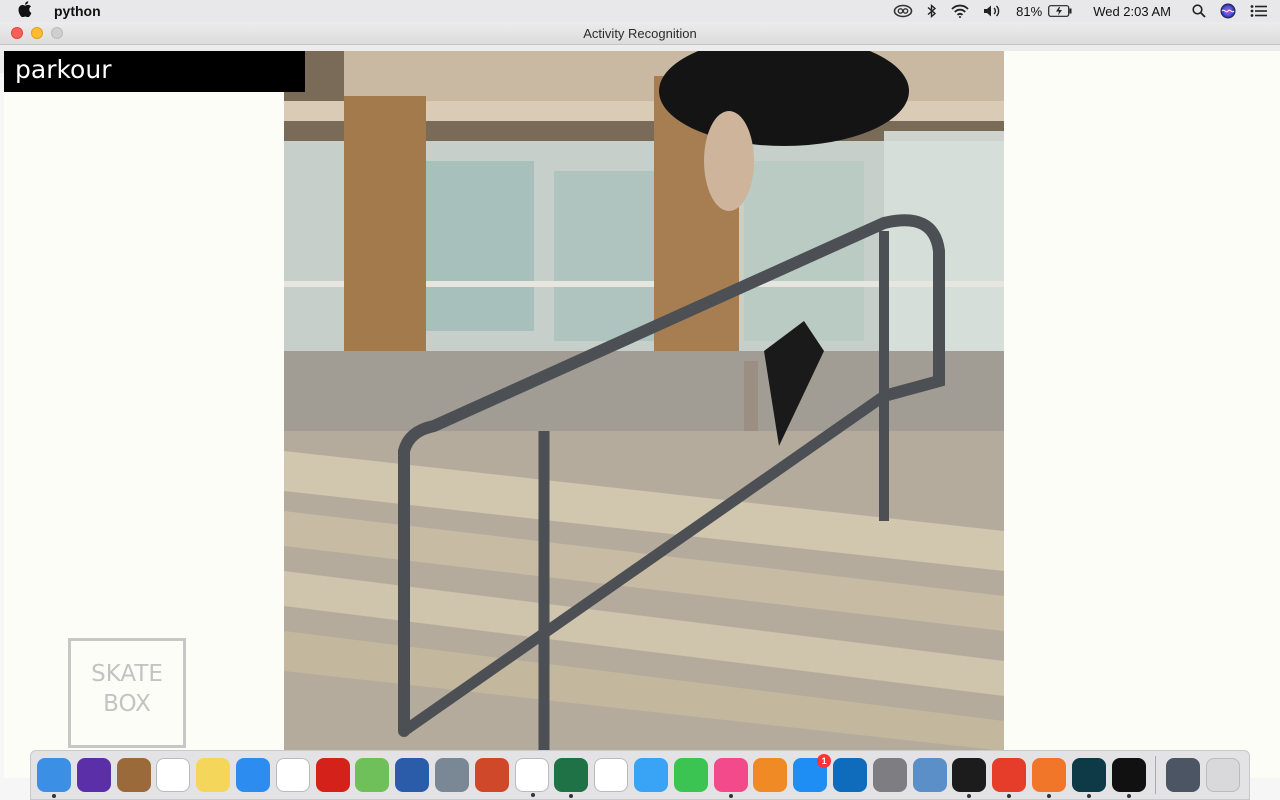 Image resolution: width=1280 pixels, height=800 pixels. Describe the element at coordinates (824, 761) in the screenshot. I see `app-badge: 1` at that location.